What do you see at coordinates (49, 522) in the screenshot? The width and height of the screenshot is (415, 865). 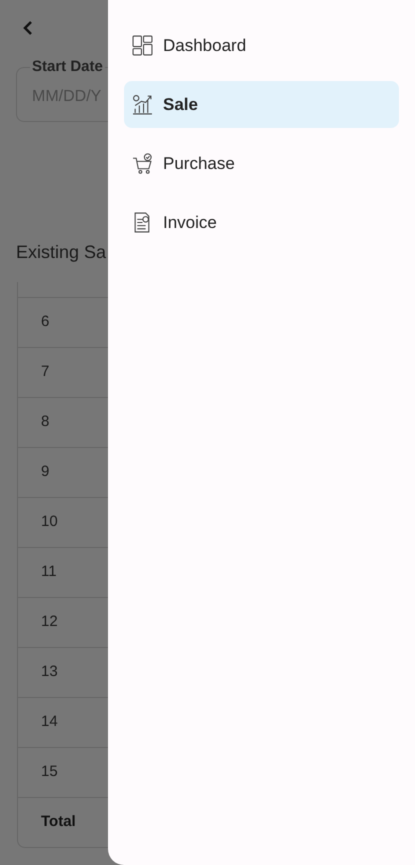 I see `table-cell-text: 10` at bounding box center [49, 522].